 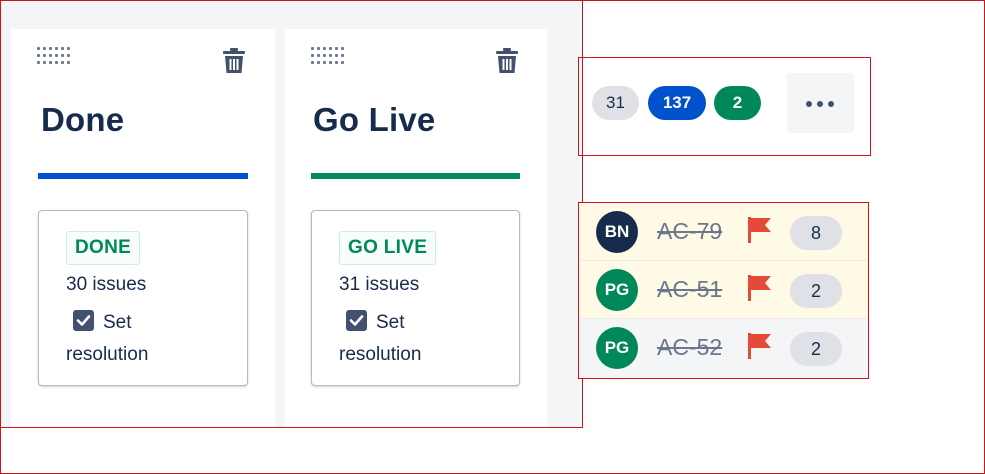 What do you see at coordinates (415, 298) in the screenshot?
I see `status-card: GO LIVE 31 issues Set resolution` at bounding box center [415, 298].